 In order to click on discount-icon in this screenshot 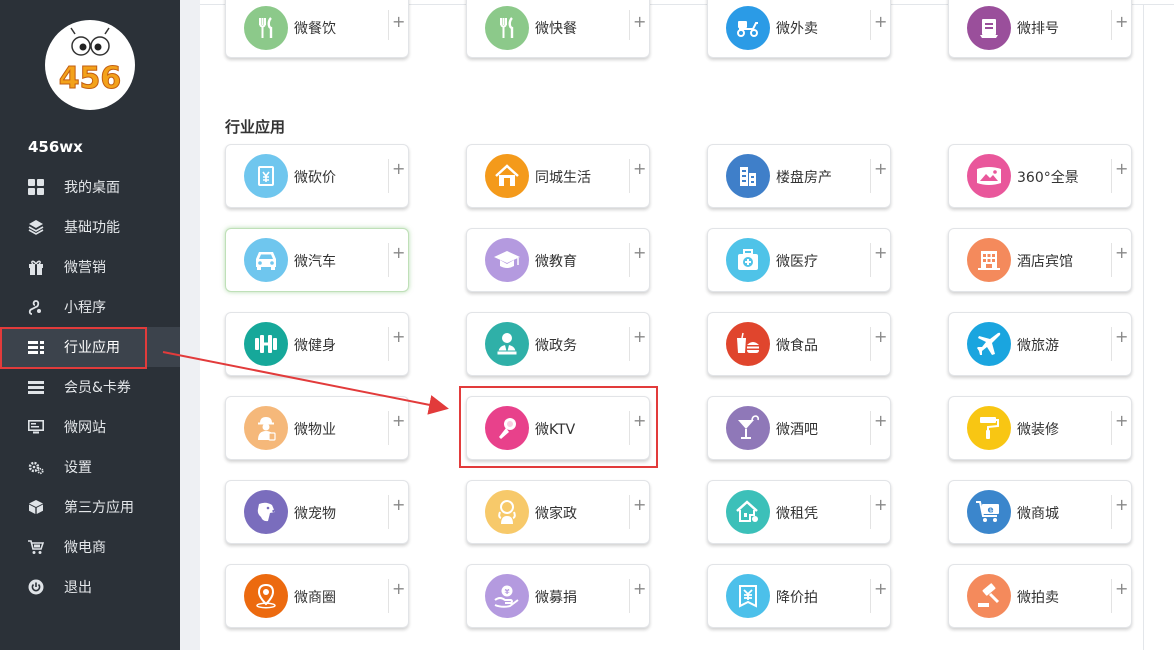, I will do `click(748, 596)`.